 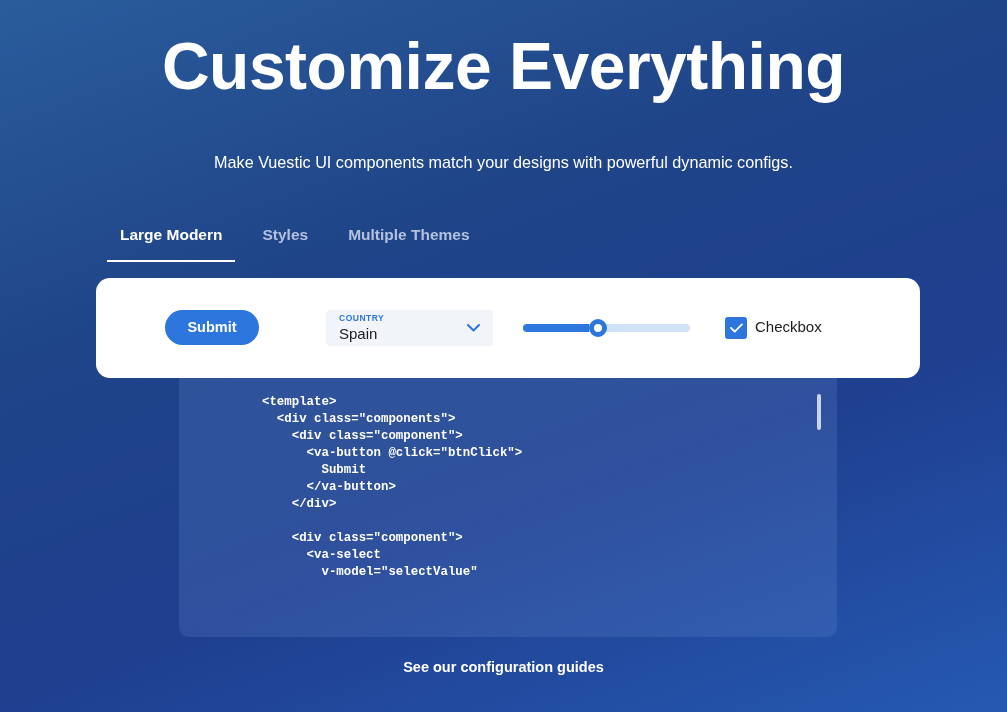 I want to click on submit-button: Submit, so click(x=212, y=328).